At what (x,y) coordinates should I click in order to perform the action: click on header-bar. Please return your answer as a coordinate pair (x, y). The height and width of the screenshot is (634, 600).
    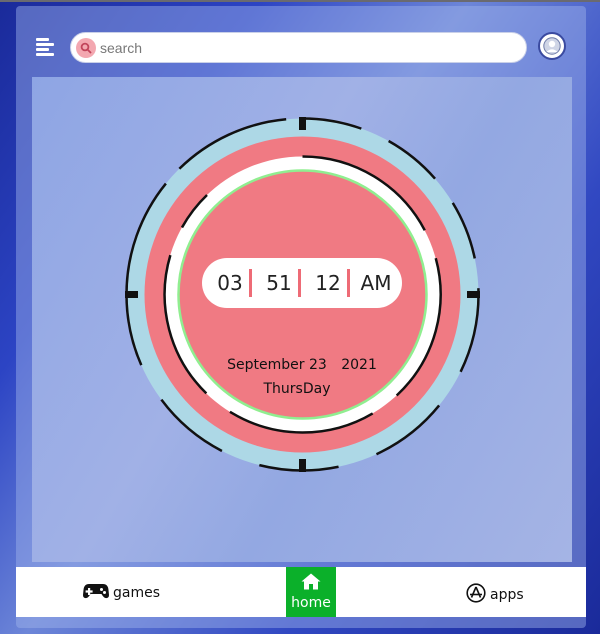
    Looking at the image, I should click on (301, 47).